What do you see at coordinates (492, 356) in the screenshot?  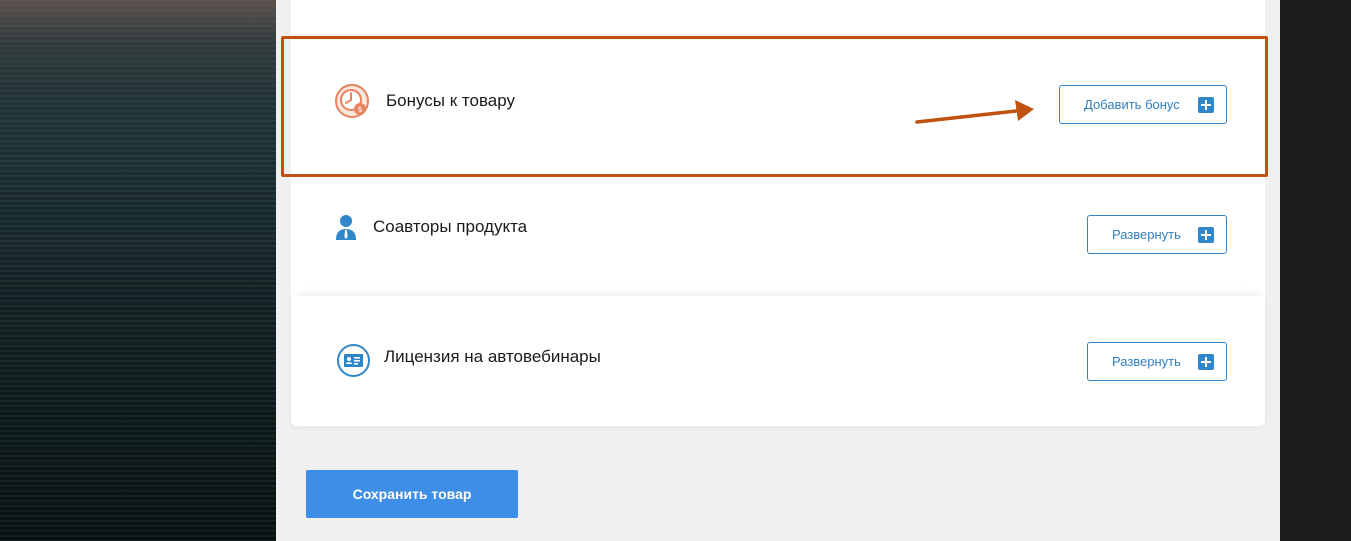 I see `license-section-title: Лицензия на автовебинары` at bounding box center [492, 356].